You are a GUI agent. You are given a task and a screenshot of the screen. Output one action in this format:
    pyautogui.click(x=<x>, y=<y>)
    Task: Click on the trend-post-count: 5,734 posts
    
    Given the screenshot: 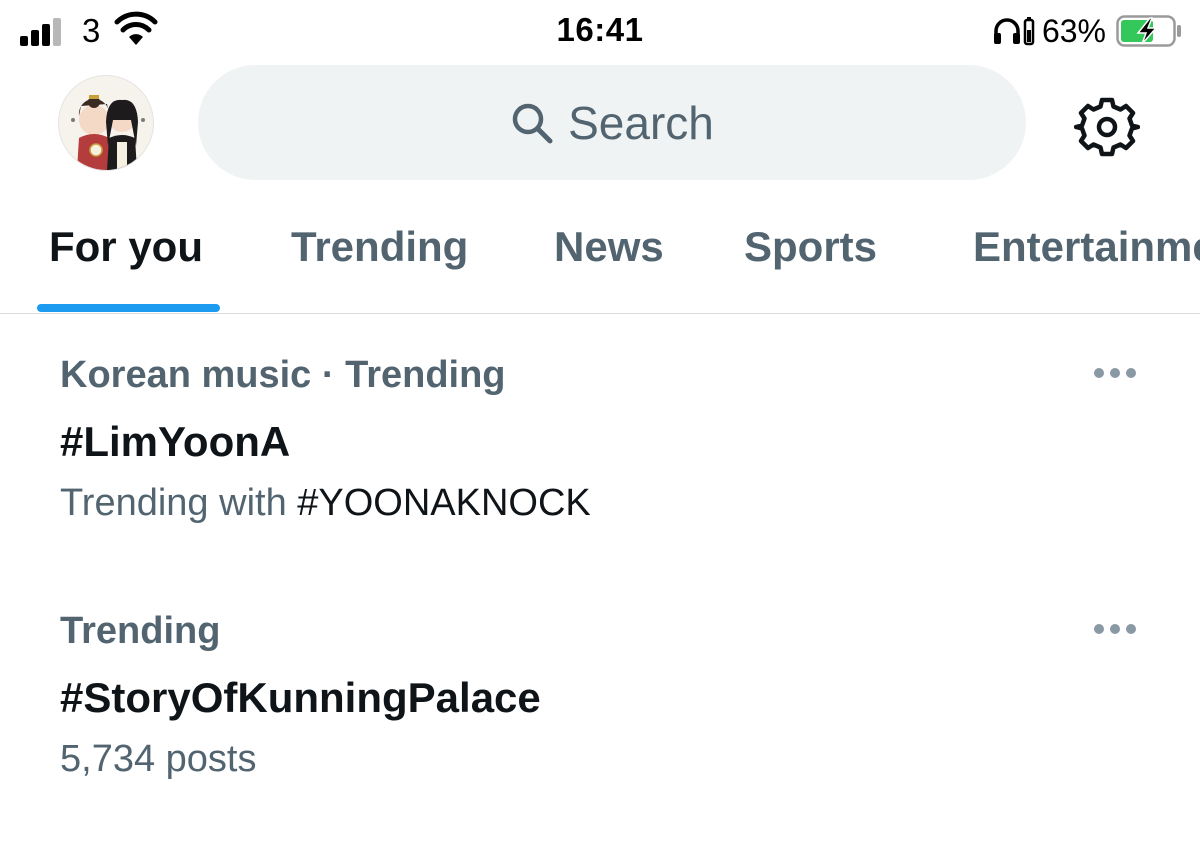 What is the action you would take?
    pyautogui.click(x=158, y=759)
    